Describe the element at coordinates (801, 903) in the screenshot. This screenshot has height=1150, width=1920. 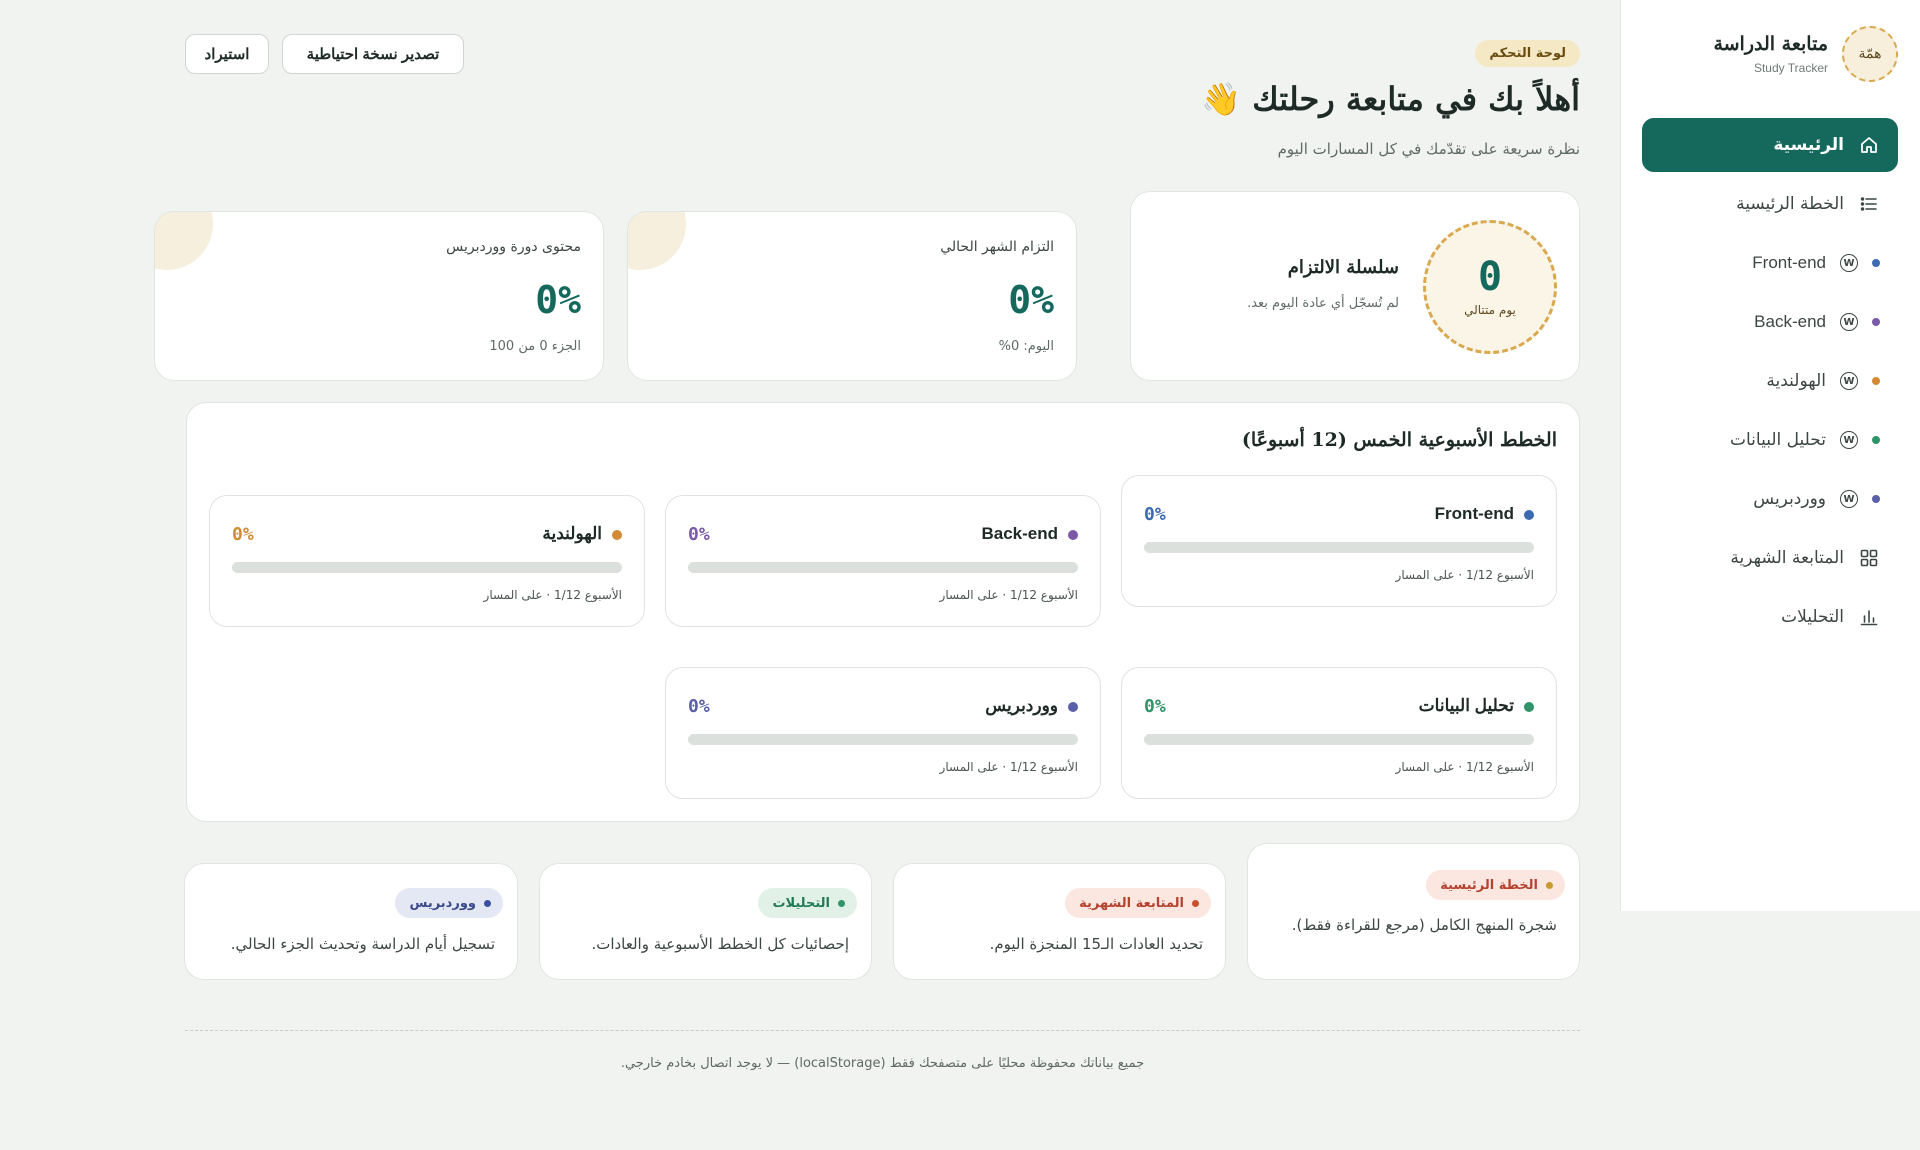
I see `link-tag-label: التحليلات` at that location.